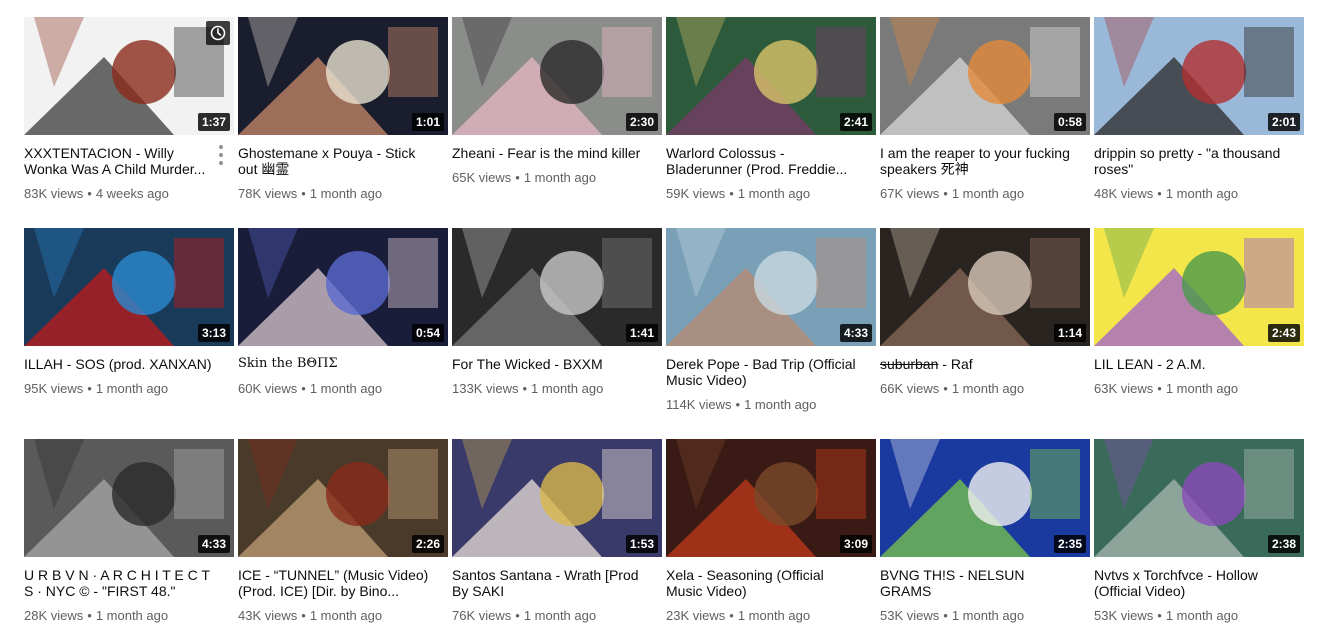 This screenshot has width=1323, height=643. What do you see at coordinates (1199, 76) in the screenshot?
I see `video-thumbnail: 2:01` at bounding box center [1199, 76].